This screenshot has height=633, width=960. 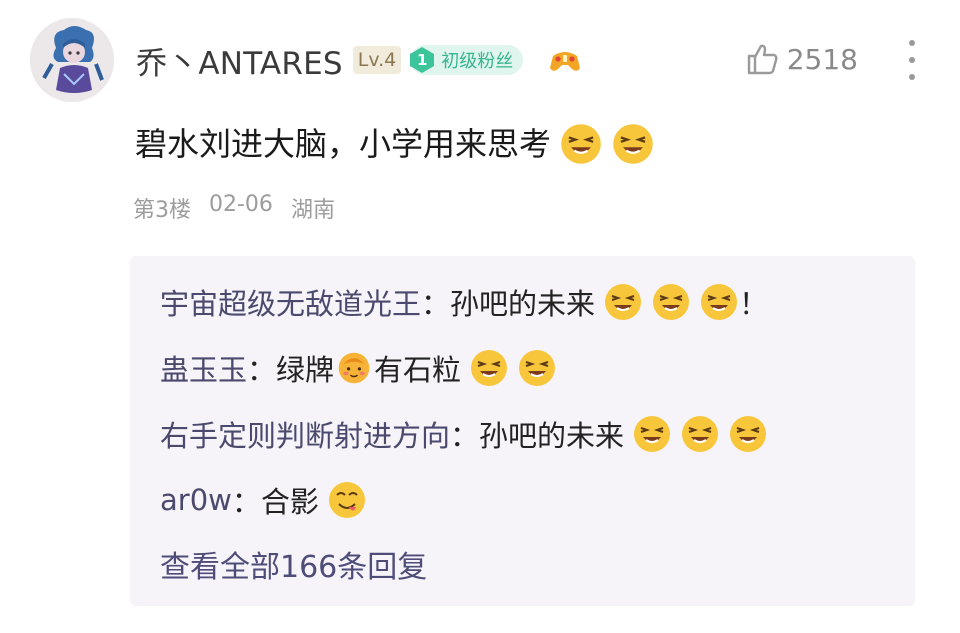 What do you see at coordinates (305, 434) in the screenshot?
I see `reply-author: 右手定则判断射进方向` at bounding box center [305, 434].